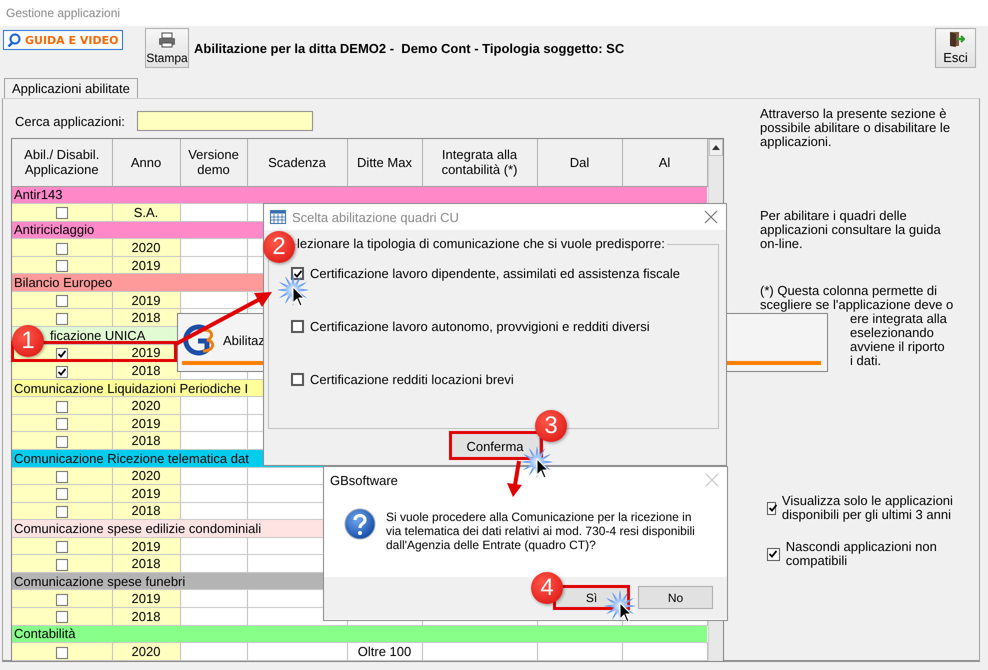 Image resolution: width=988 pixels, height=670 pixels. What do you see at coordinates (664, 162) in the screenshot?
I see `column-header: Al` at bounding box center [664, 162].